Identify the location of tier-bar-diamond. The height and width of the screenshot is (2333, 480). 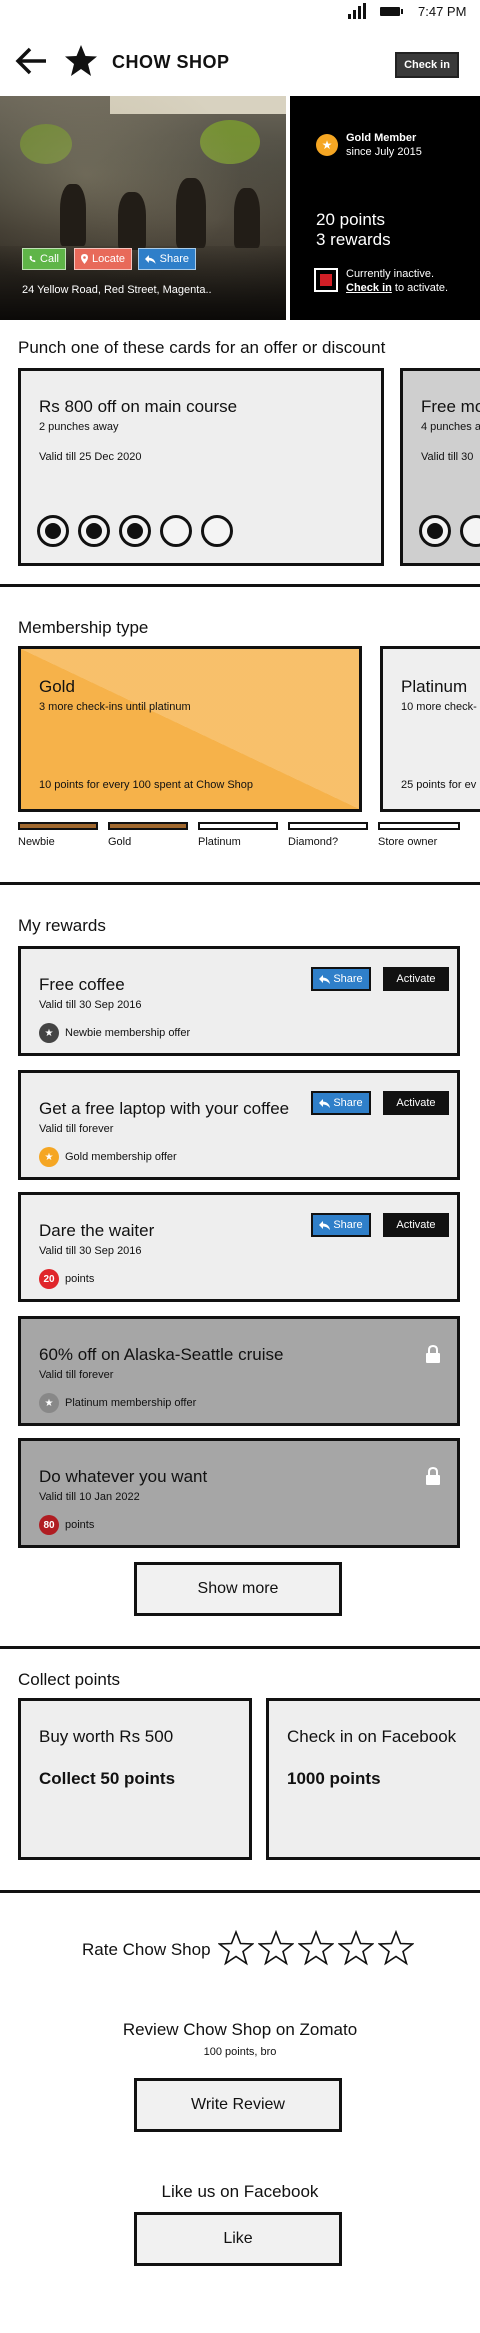
(328, 826).